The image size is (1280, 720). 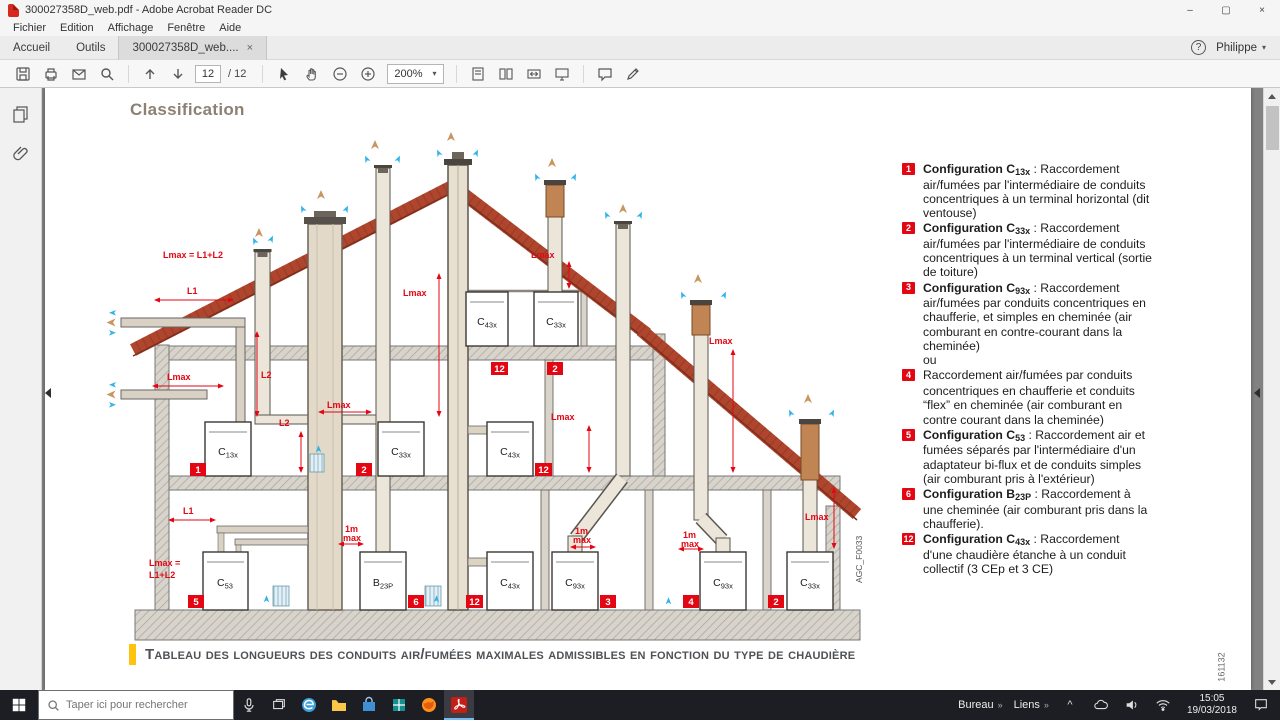 I want to click on reading-mode-button, so click(x=562, y=74).